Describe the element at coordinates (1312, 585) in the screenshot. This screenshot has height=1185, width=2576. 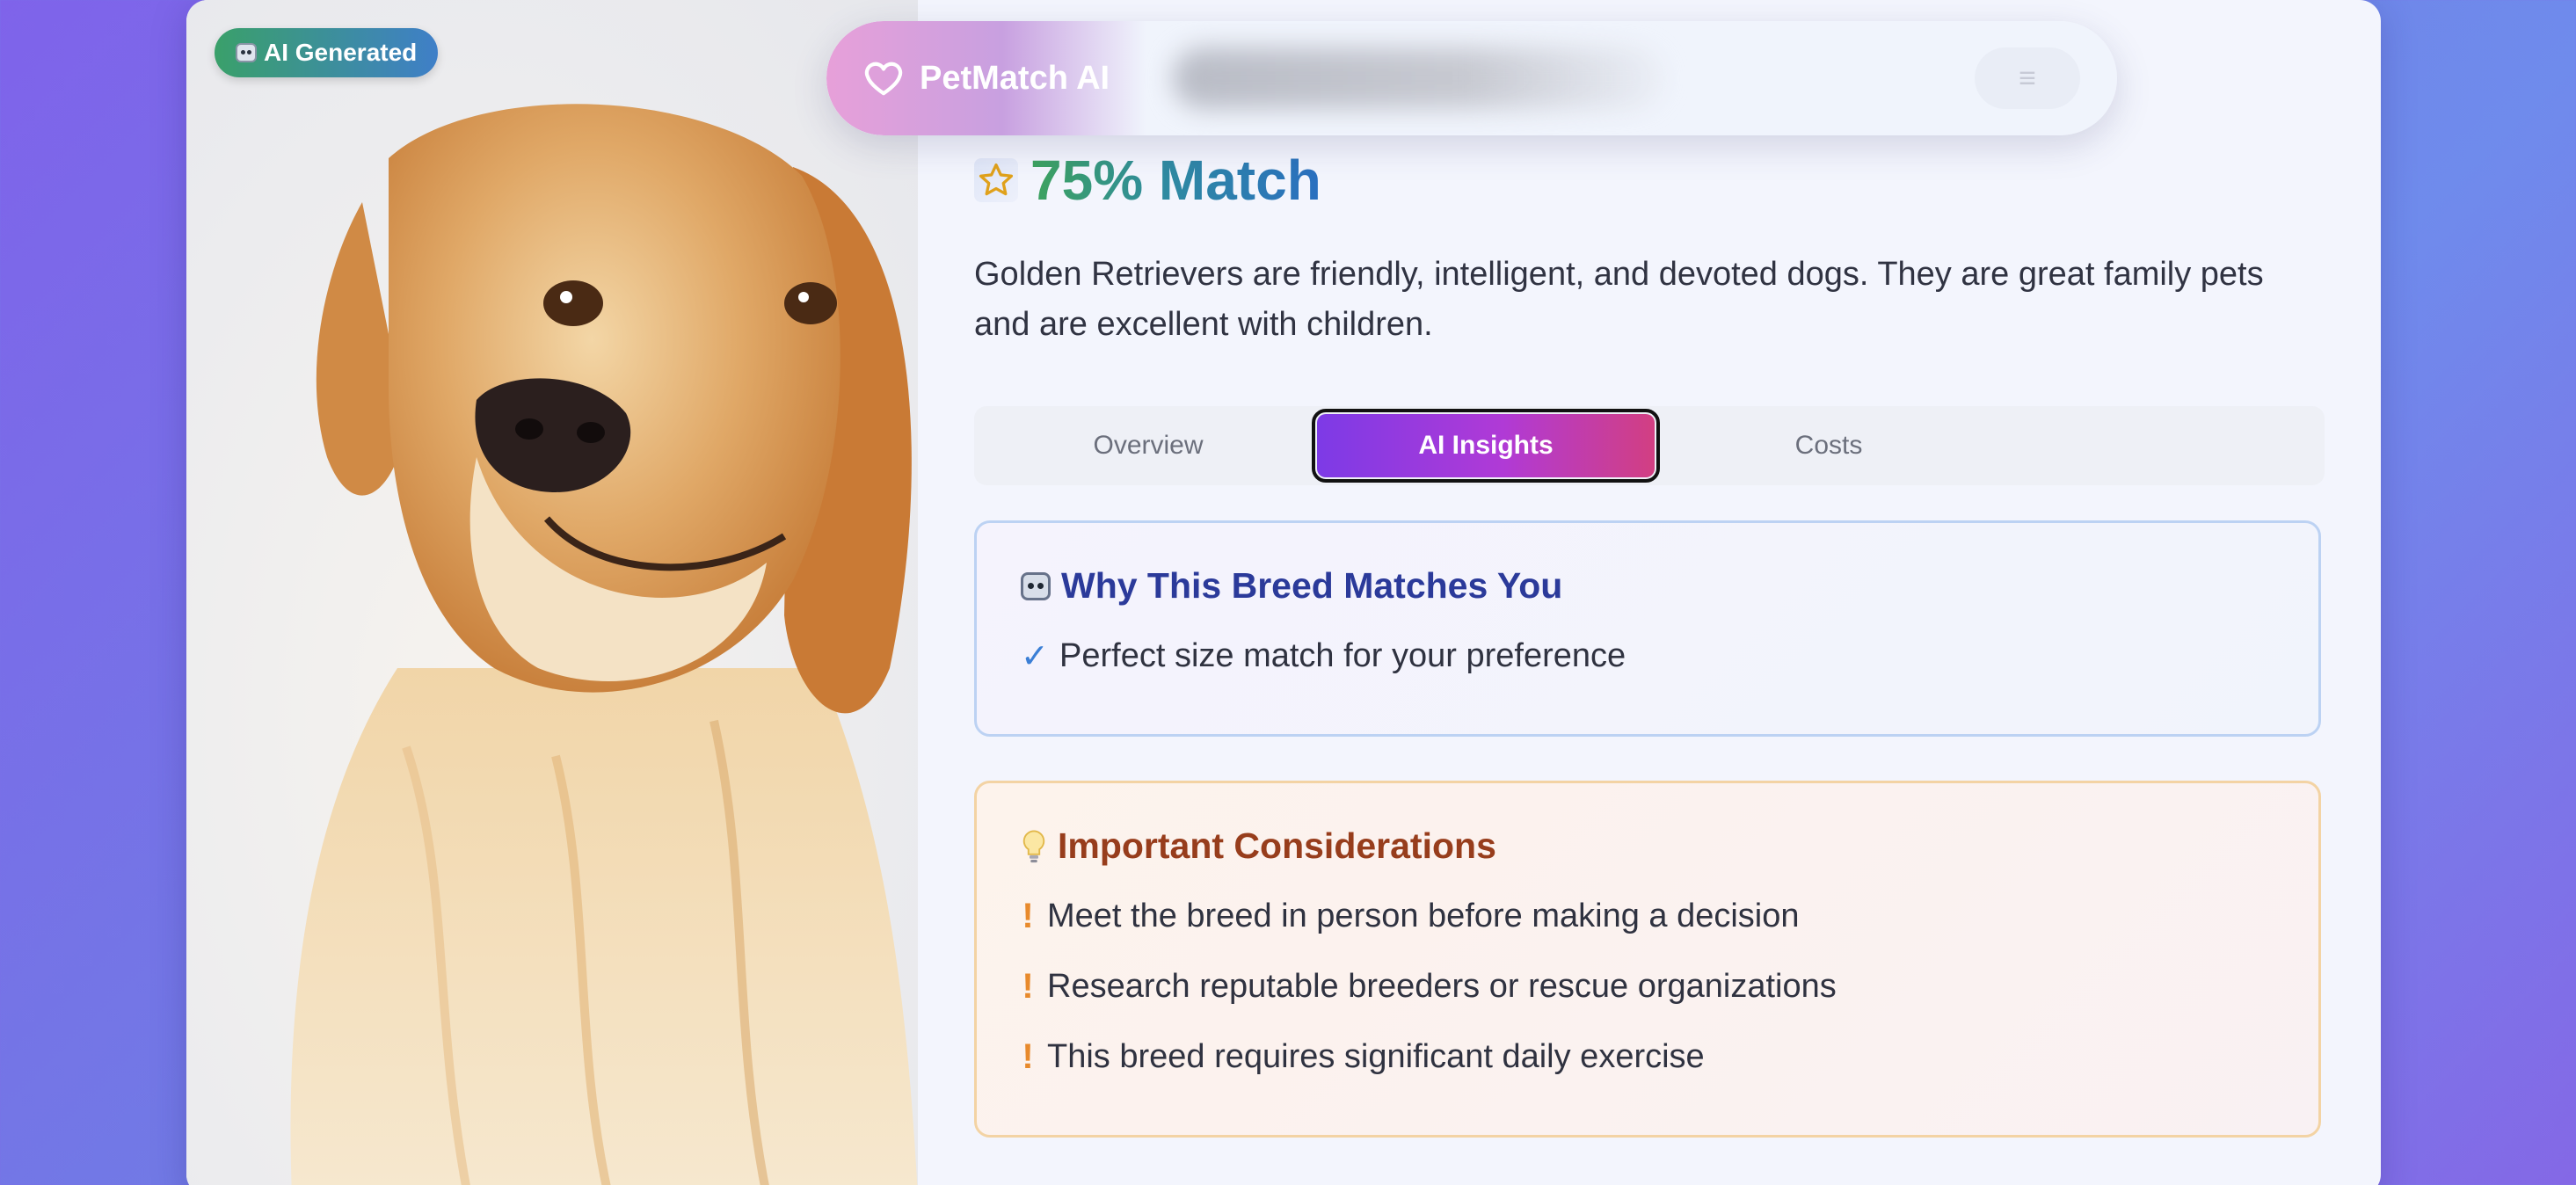
I see `why-title-text: Why This Breed Matches You` at that location.